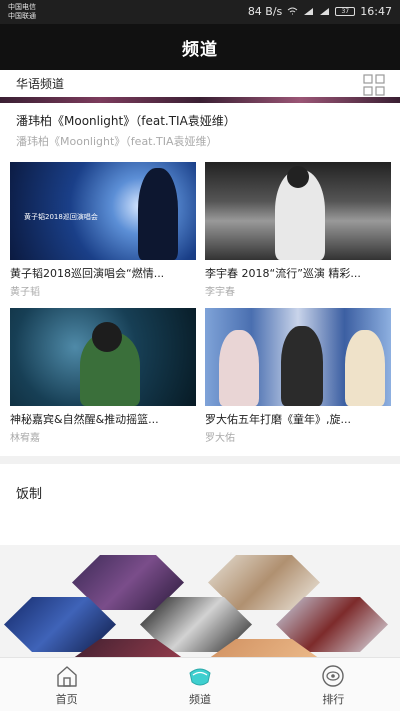 This screenshot has height=711, width=400. What do you see at coordinates (200, 100) in the screenshot?
I see `banner-strip` at bounding box center [200, 100].